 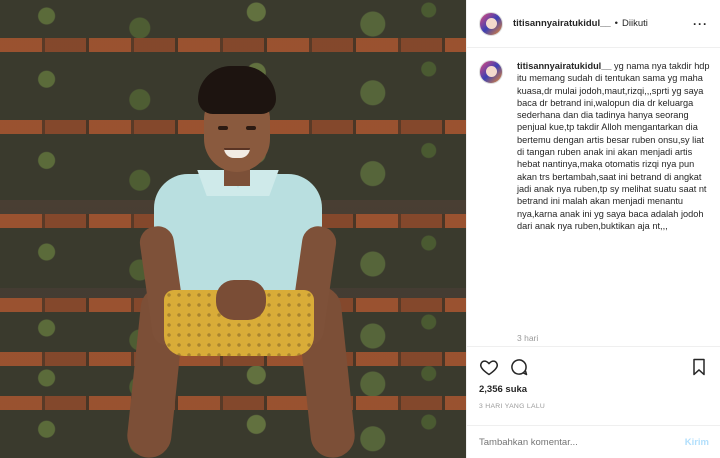 I want to click on username-link: titisannyairatukidul__, so click(x=562, y=23).